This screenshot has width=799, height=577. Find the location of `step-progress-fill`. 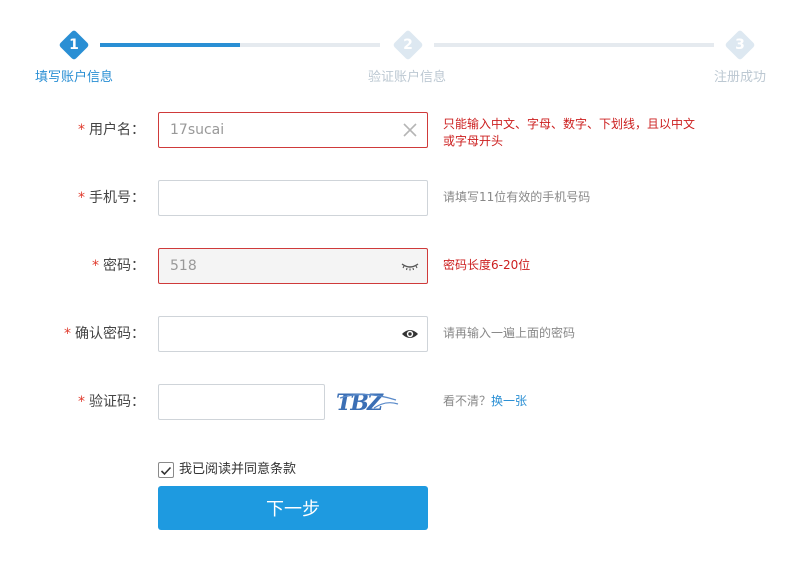

step-progress-fill is located at coordinates (170, 45).